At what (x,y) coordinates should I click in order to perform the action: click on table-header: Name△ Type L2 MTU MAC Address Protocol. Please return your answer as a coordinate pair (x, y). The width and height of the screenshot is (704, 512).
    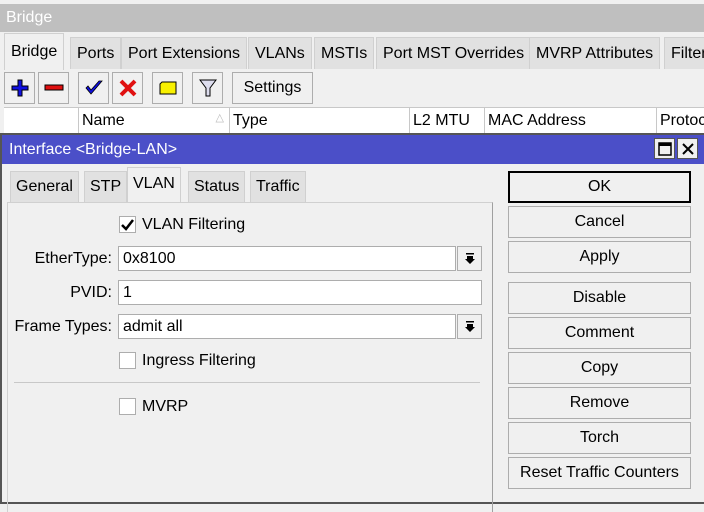
    Looking at the image, I should click on (354, 121).